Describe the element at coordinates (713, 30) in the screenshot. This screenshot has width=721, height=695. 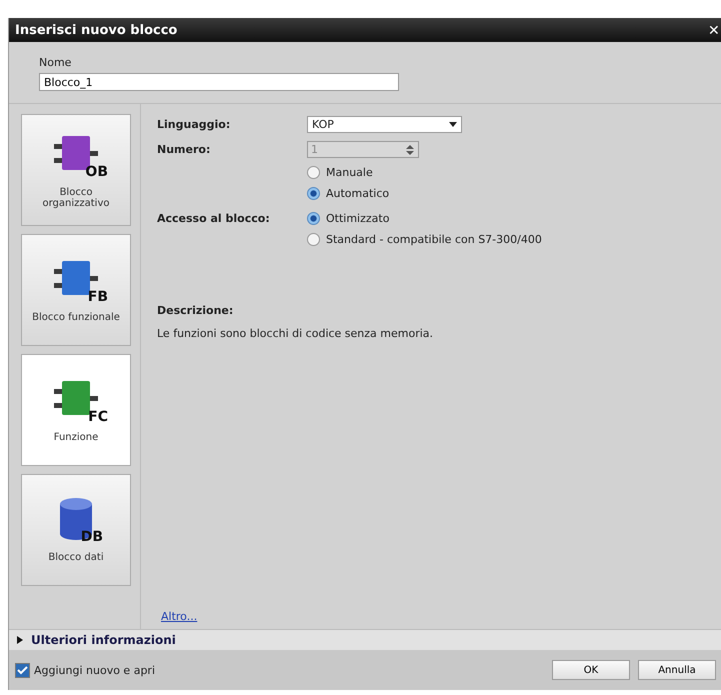
I see `close-button: ✕` at that location.